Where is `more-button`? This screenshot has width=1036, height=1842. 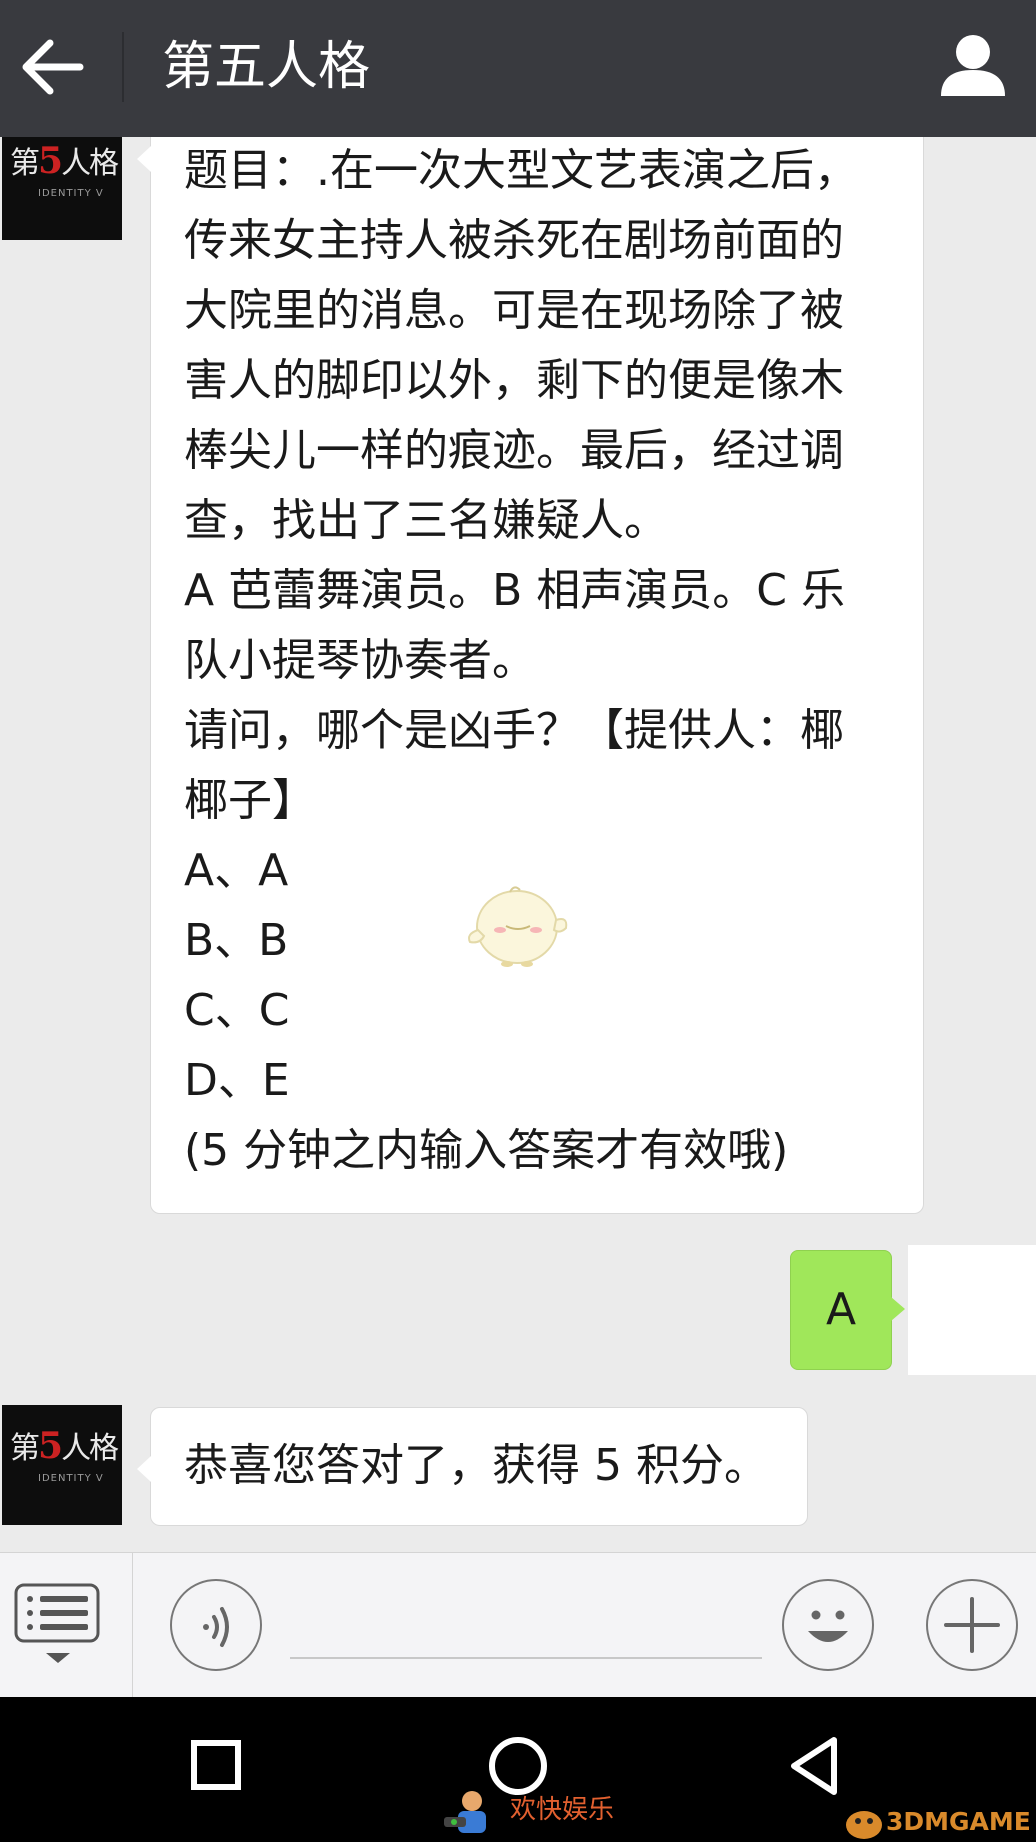
more-button is located at coordinates (972, 1625).